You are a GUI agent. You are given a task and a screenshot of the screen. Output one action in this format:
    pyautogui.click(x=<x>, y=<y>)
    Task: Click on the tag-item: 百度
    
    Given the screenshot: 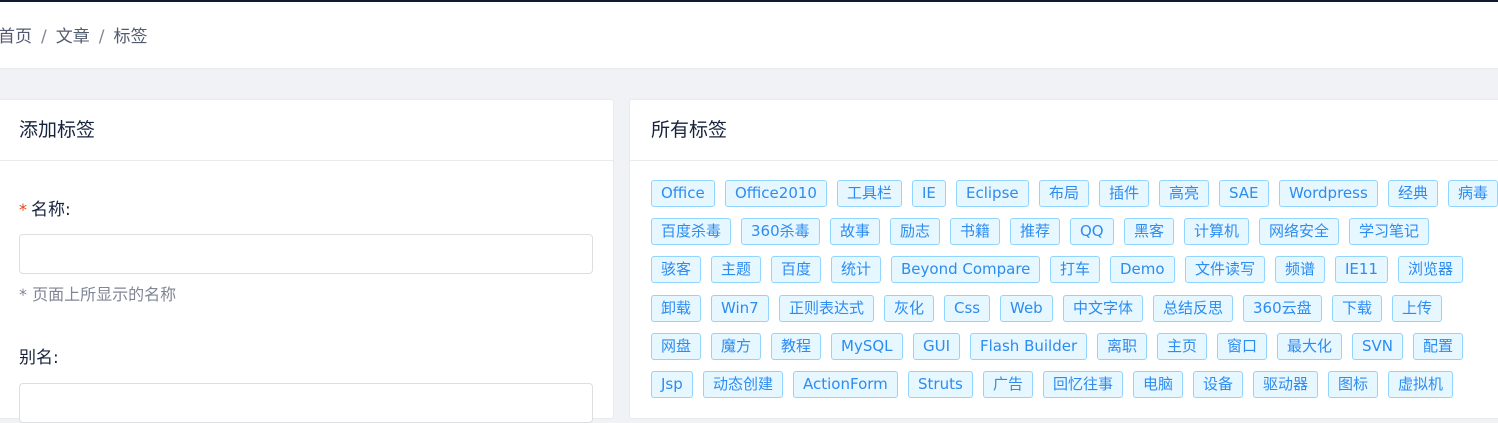 What is the action you would take?
    pyautogui.click(x=796, y=269)
    